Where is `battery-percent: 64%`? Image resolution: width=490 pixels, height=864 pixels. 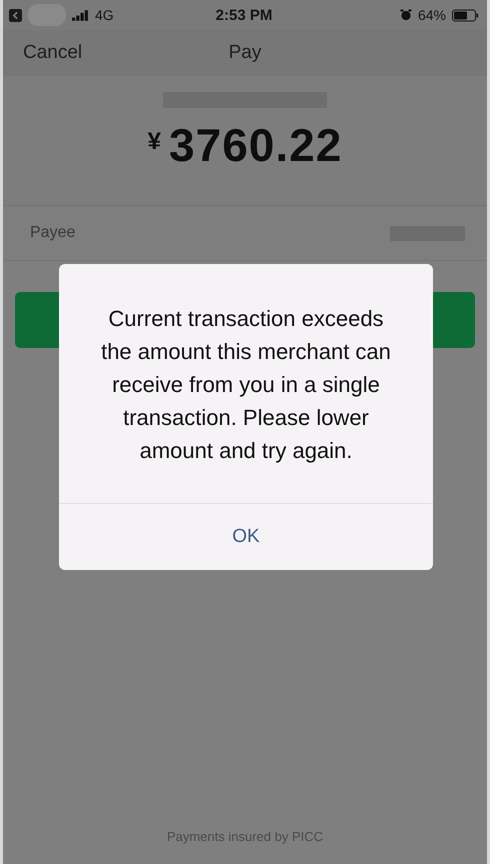 battery-percent: 64% is located at coordinates (432, 15).